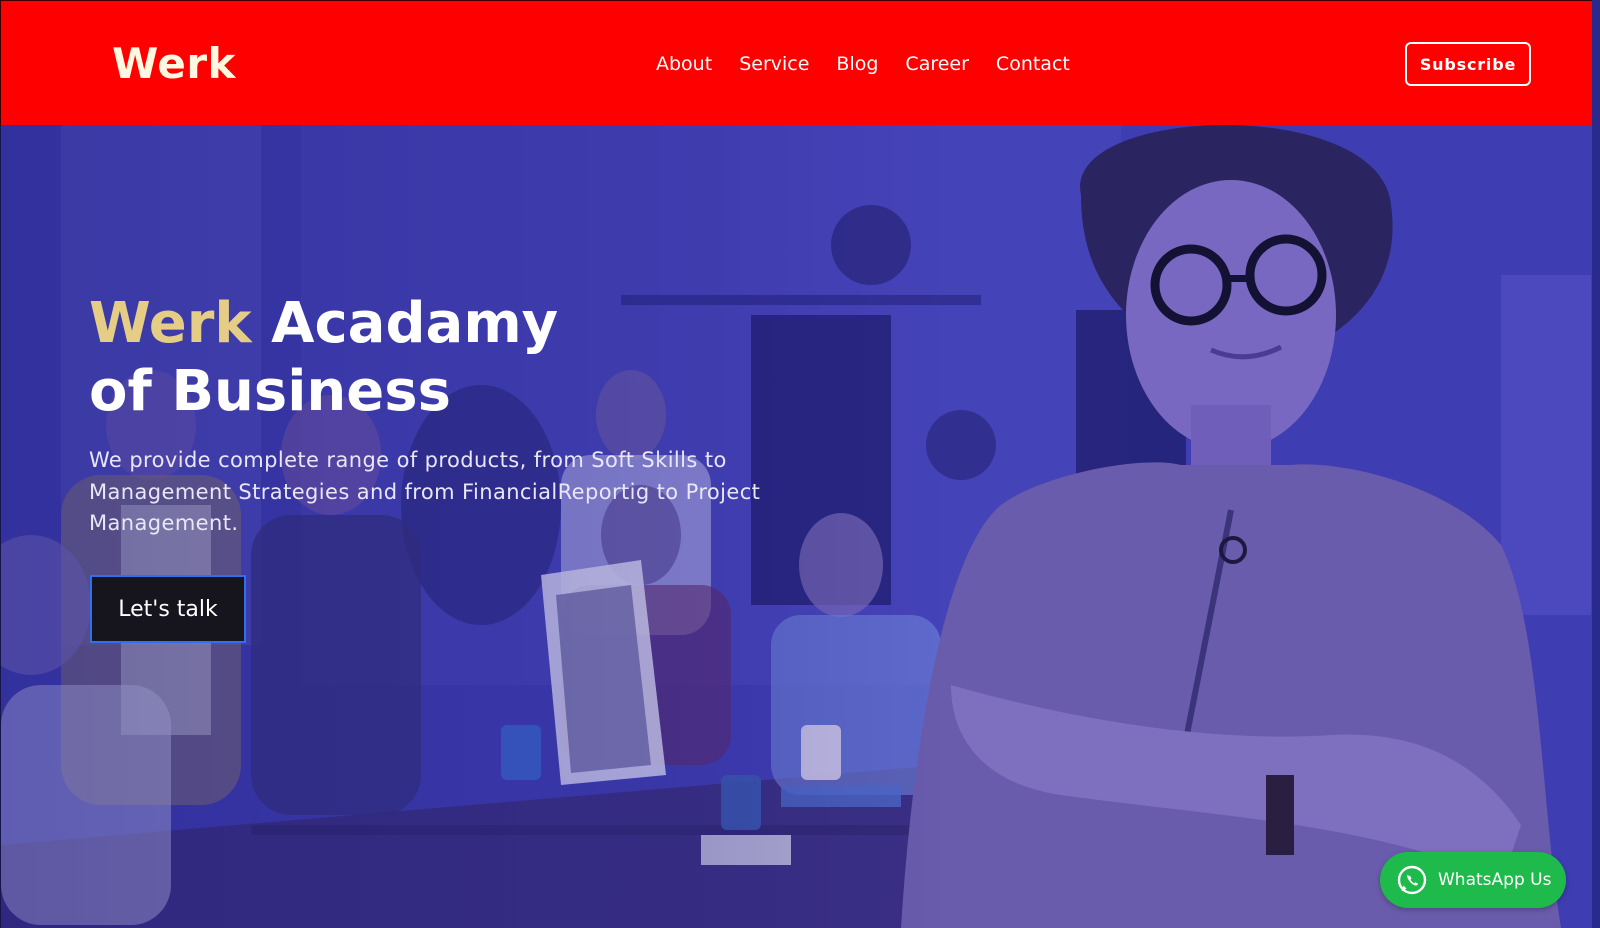 The image size is (1600, 928). I want to click on whatsapp-label: WhatsApp Us, so click(1495, 880).